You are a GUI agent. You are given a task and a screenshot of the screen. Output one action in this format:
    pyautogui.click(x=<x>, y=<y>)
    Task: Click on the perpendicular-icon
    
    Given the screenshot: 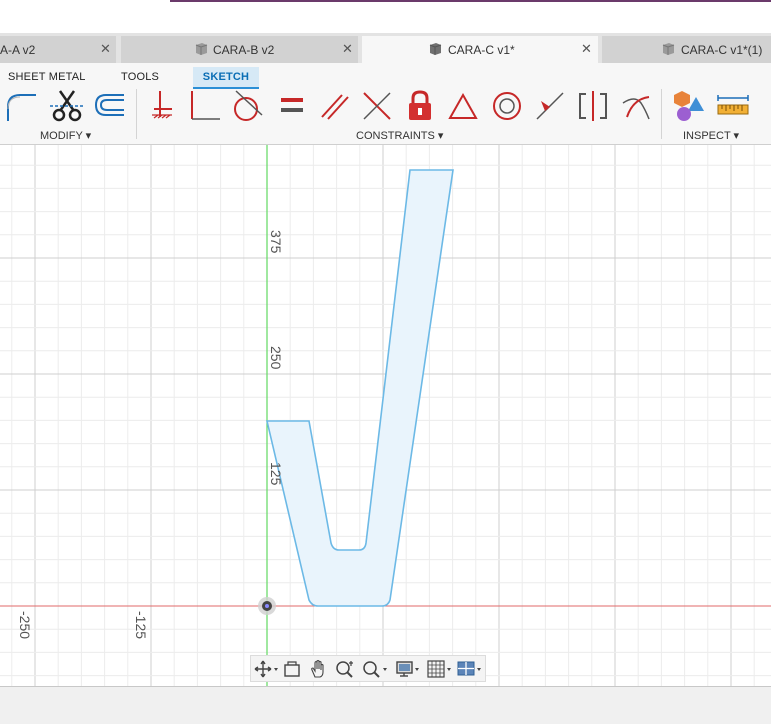 What is the action you would take?
    pyautogui.click(x=377, y=106)
    